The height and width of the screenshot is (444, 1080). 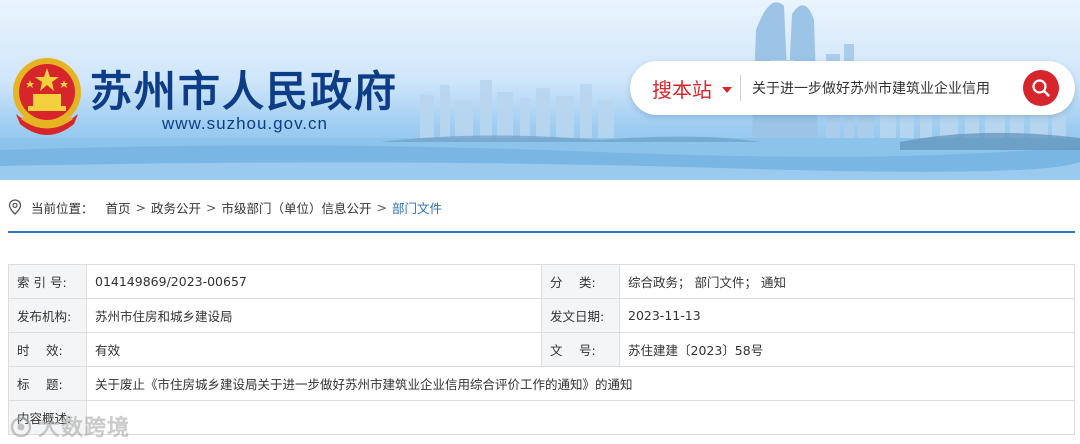 I want to click on date-value: 2023-11-13, so click(x=847, y=315).